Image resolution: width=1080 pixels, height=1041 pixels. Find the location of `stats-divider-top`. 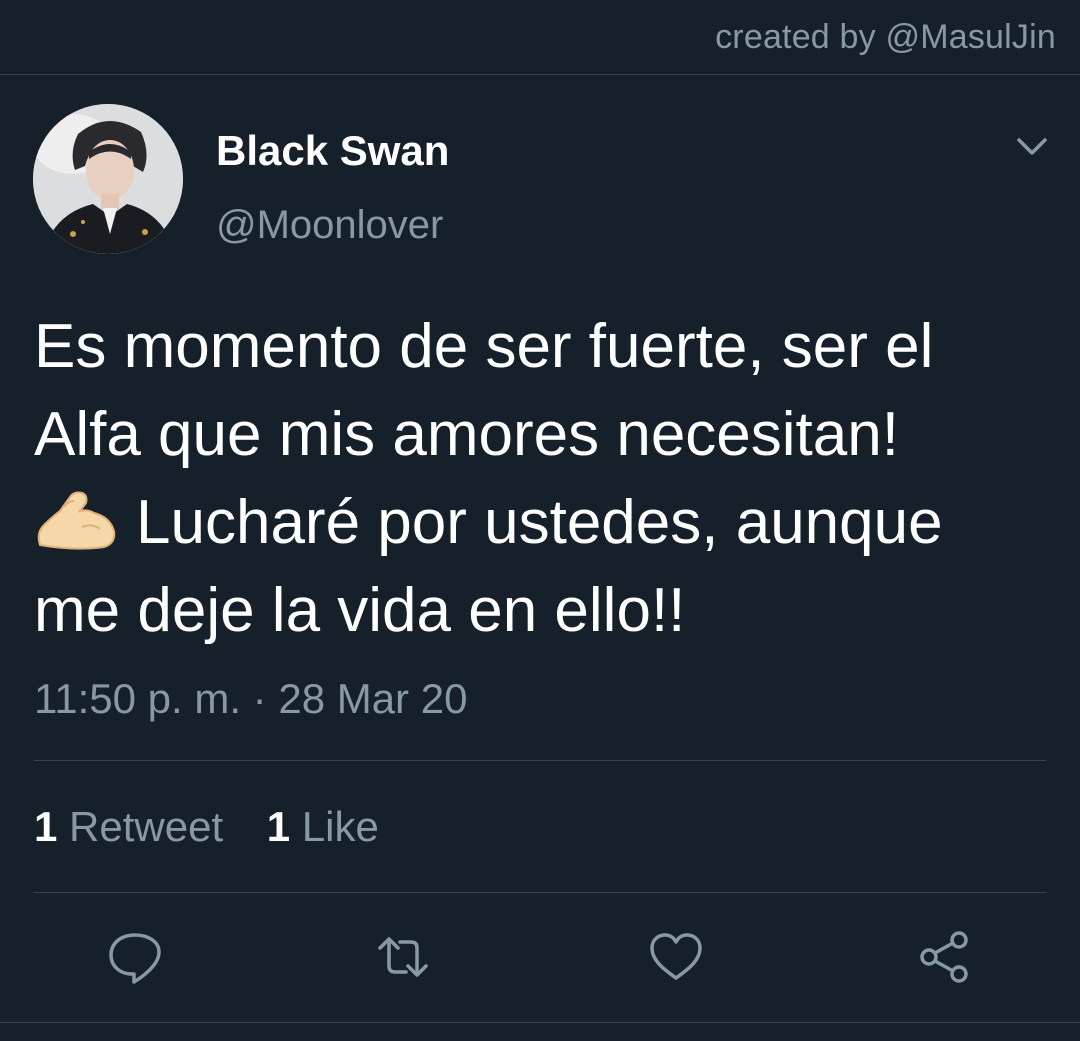

stats-divider-top is located at coordinates (540, 760).